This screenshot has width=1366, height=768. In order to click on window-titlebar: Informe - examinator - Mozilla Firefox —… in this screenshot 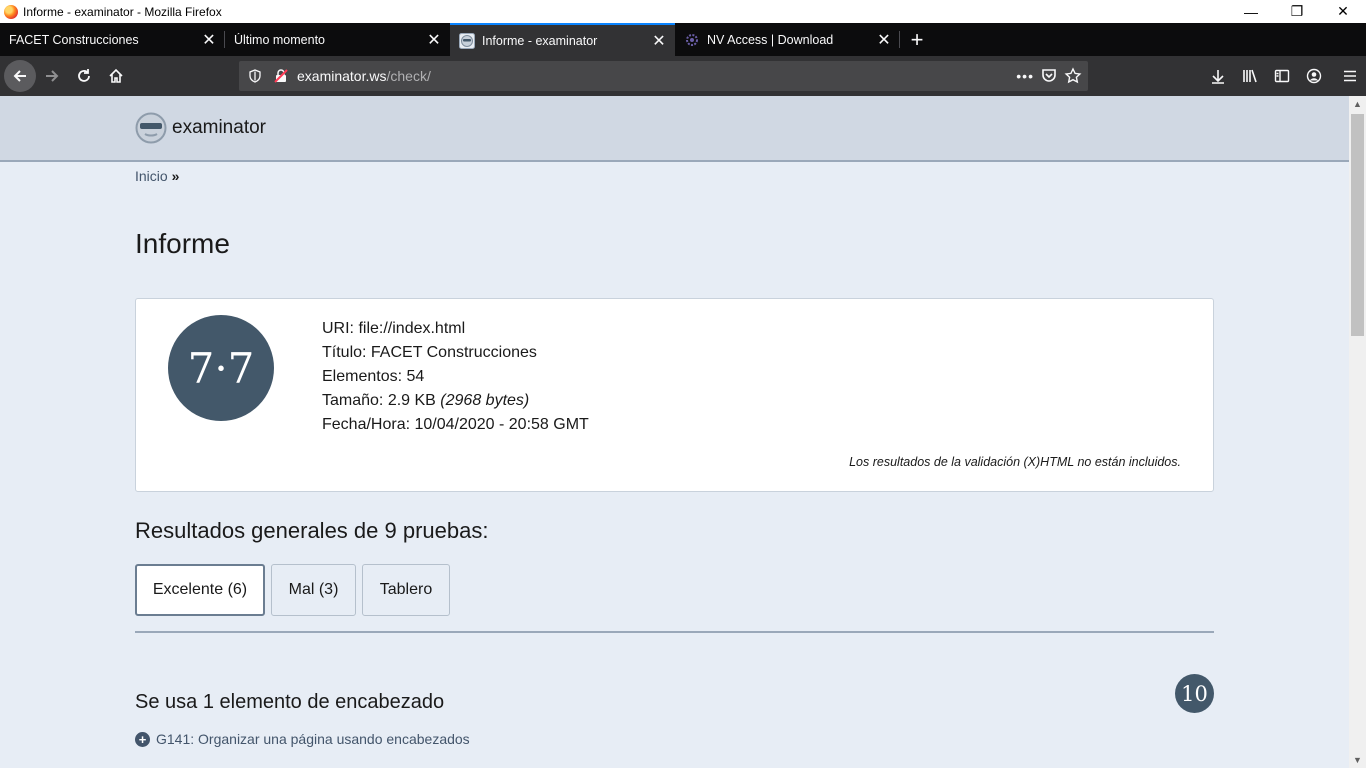, I will do `click(683, 11)`.